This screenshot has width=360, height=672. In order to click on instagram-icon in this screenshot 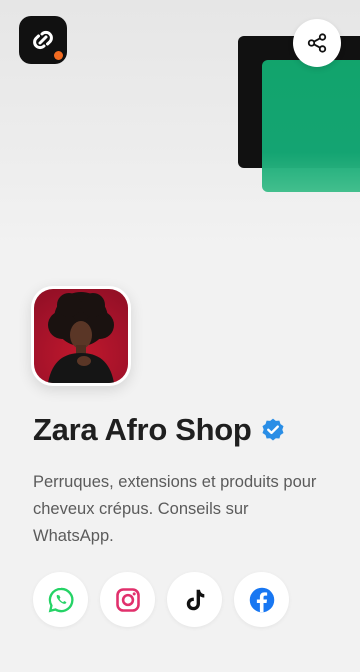, I will do `click(127, 599)`.